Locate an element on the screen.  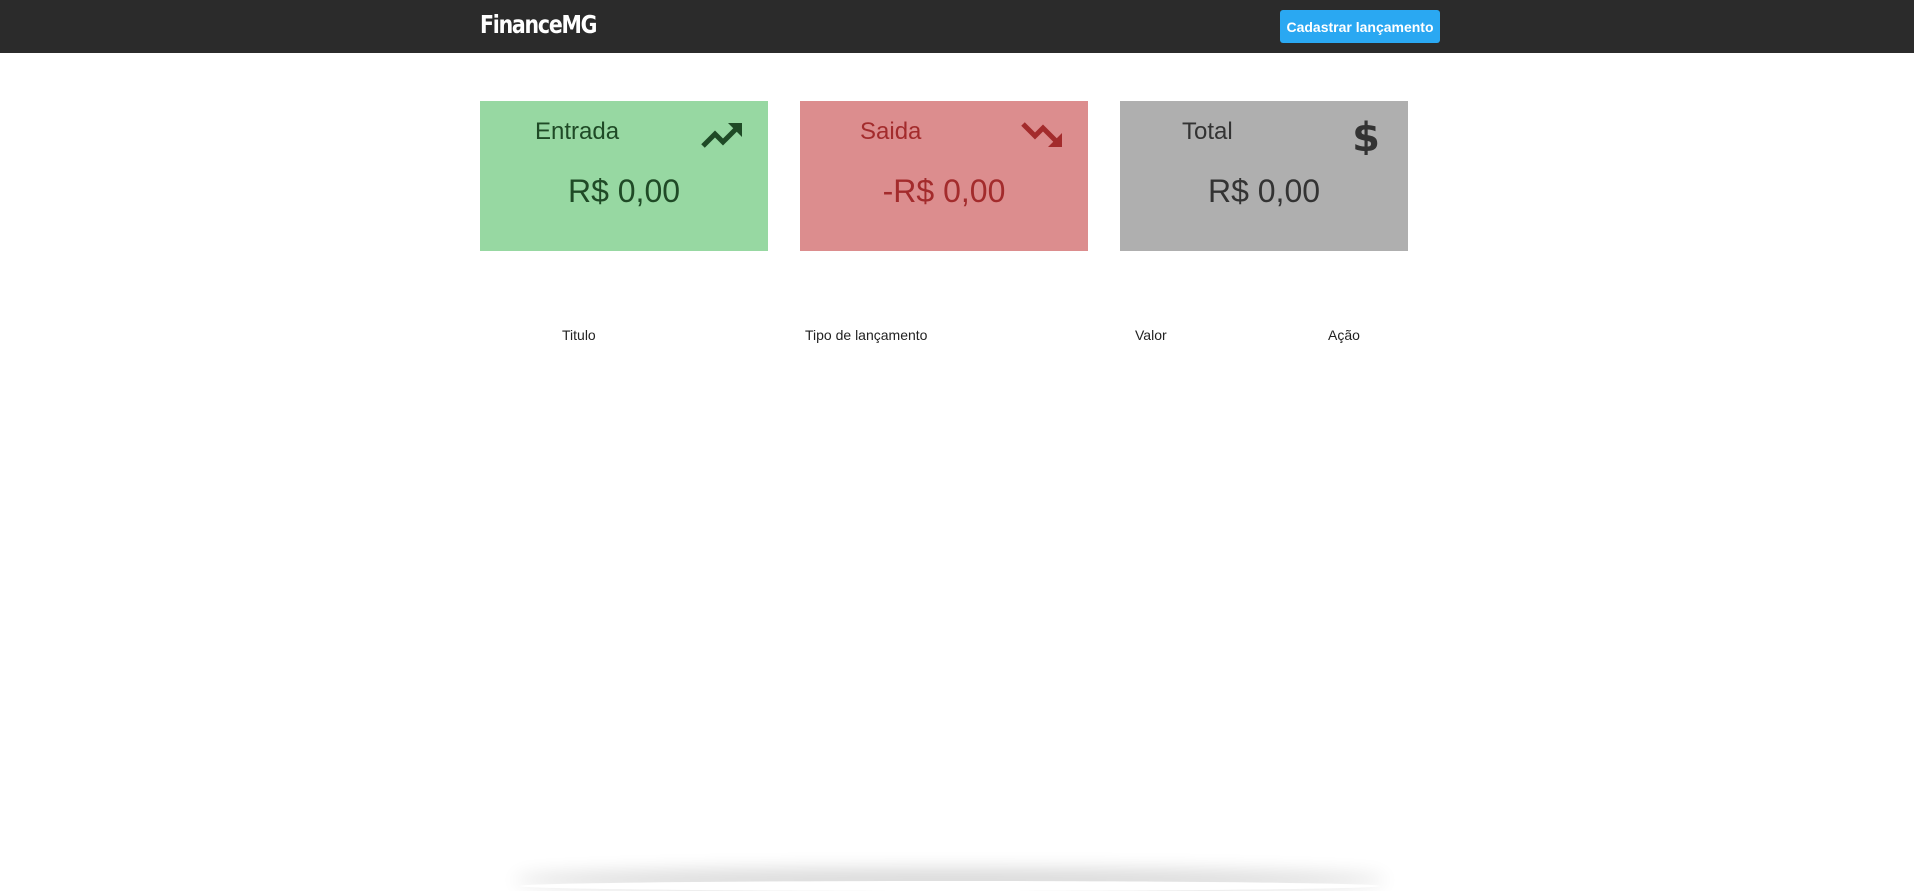
trending-up-icon is located at coordinates (722, 135).